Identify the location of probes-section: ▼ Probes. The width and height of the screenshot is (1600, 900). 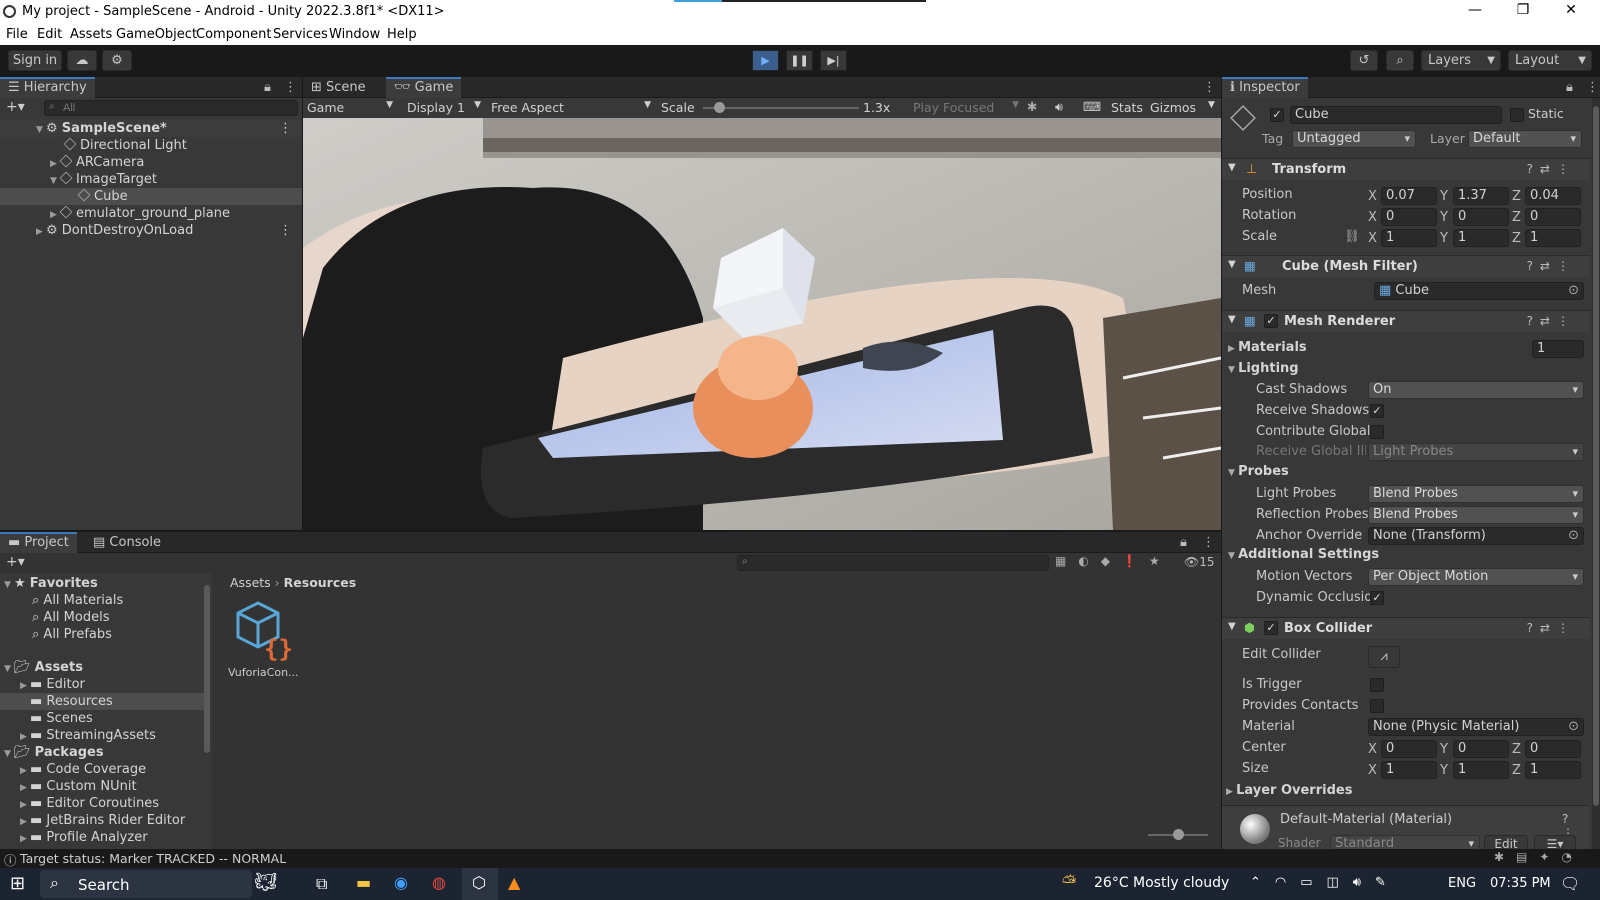
(1258, 471).